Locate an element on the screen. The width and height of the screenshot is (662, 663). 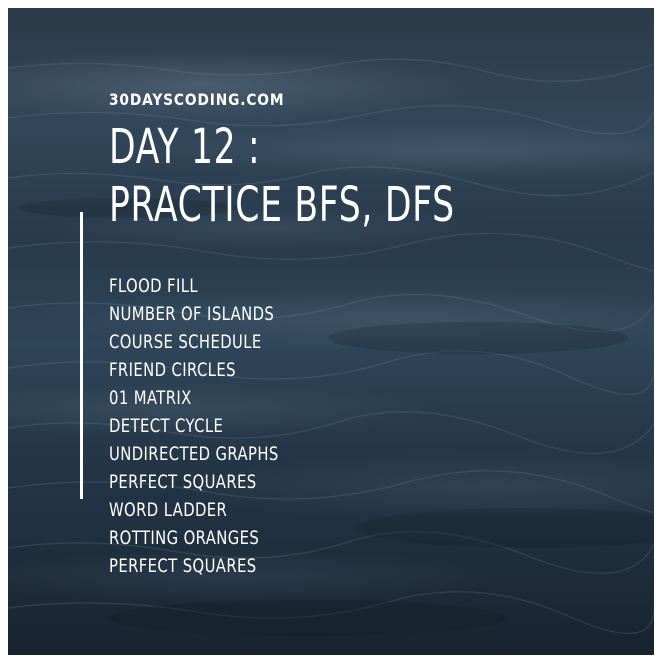
list-item: COURSE SCHEDULE is located at coordinates (185, 342).